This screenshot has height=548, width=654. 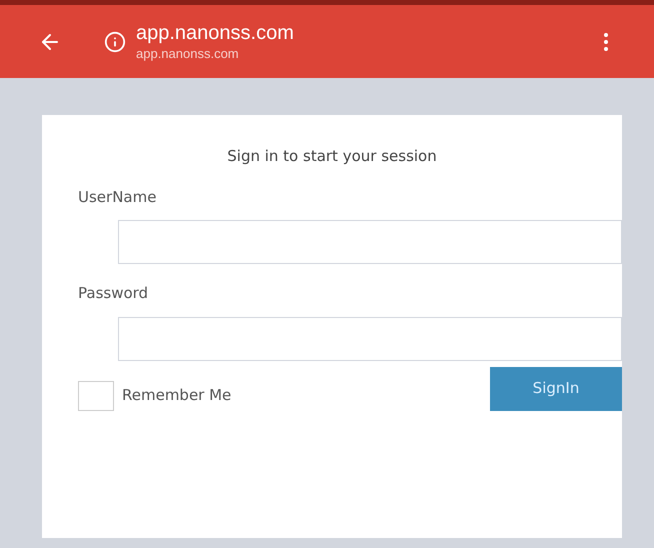 I want to click on remember-label: Remember Me, so click(x=177, y=395).